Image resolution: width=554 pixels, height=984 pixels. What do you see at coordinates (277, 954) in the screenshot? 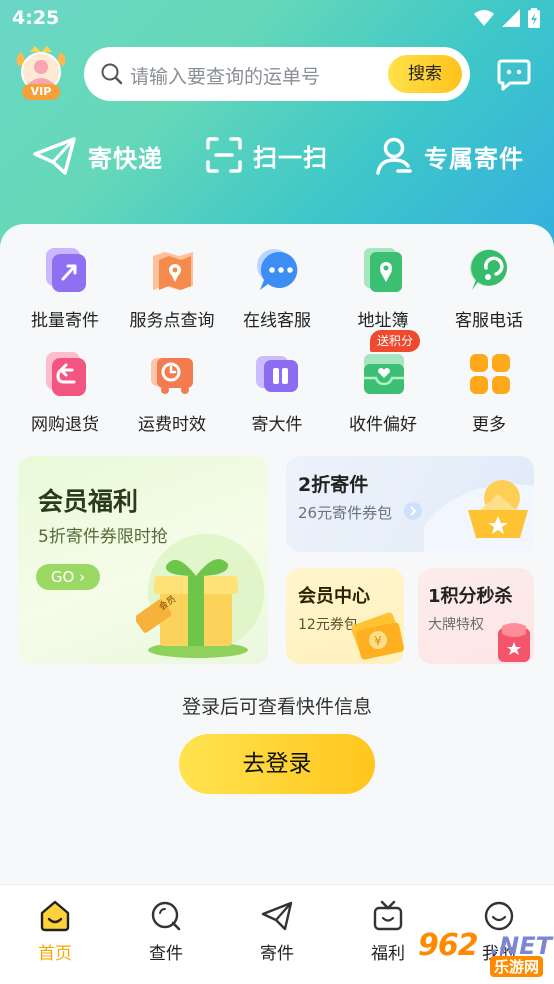
I see `tab-label: 寄件` at bounding box center [277, 954].